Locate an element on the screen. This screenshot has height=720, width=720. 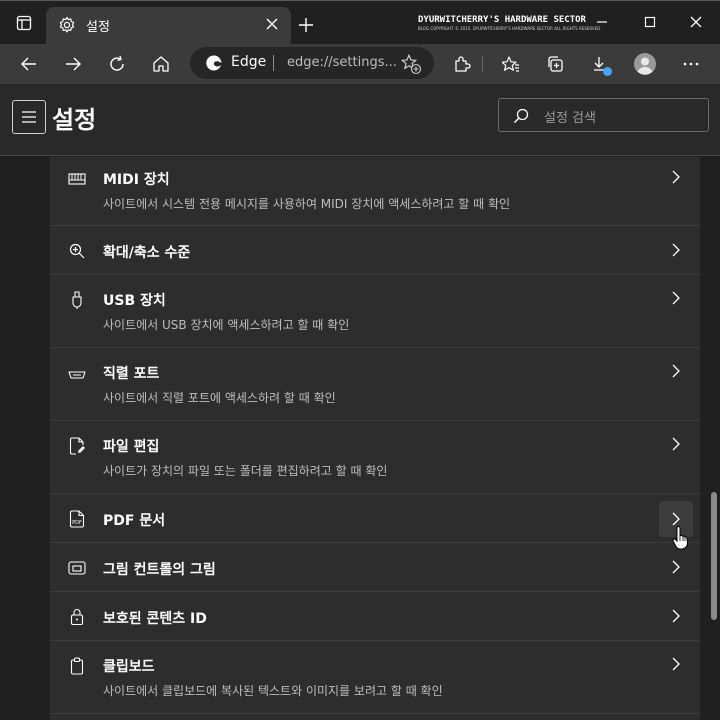
list-item-file-edit: 파일 편집 사이트가 장치의 파일 또는 폴더를 편집하려고 할 때 확인 is located at coordinates (375, 457).